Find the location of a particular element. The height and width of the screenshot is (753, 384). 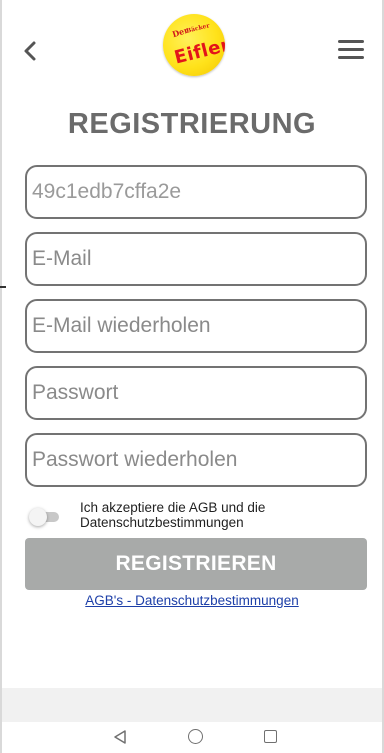

password-repeat-input is located at coordinates (198, 460).